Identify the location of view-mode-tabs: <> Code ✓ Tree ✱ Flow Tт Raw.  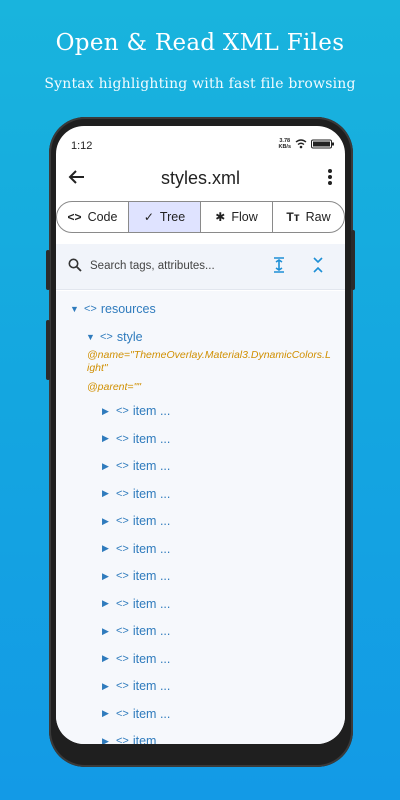
(200, 217).